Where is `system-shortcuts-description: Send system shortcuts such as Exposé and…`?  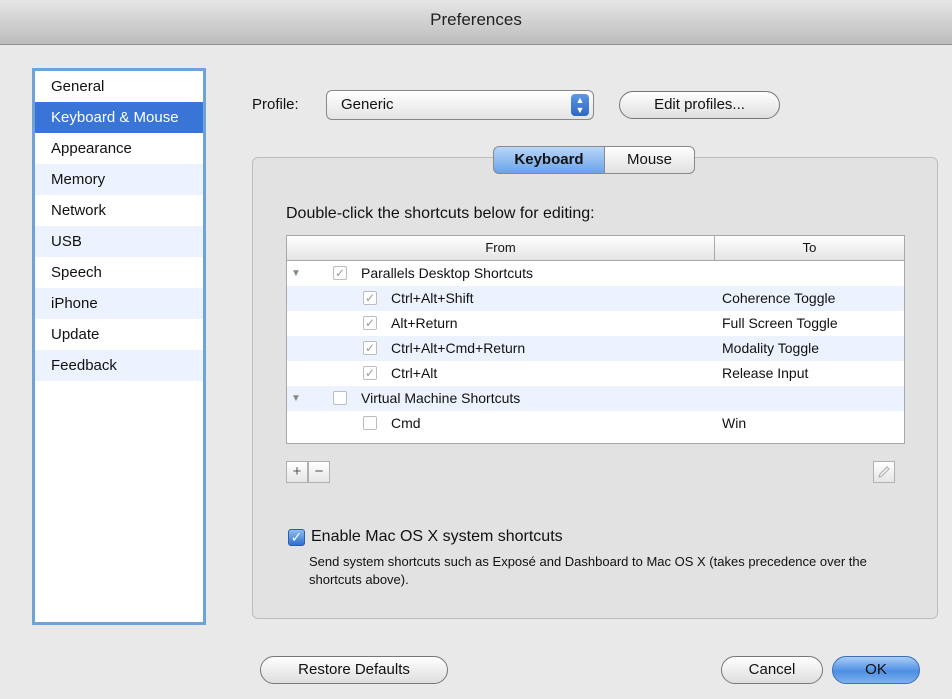 system-shortcuts-description: Send system shortcuts such as Exposé and… is located at coordinates (588, 570).